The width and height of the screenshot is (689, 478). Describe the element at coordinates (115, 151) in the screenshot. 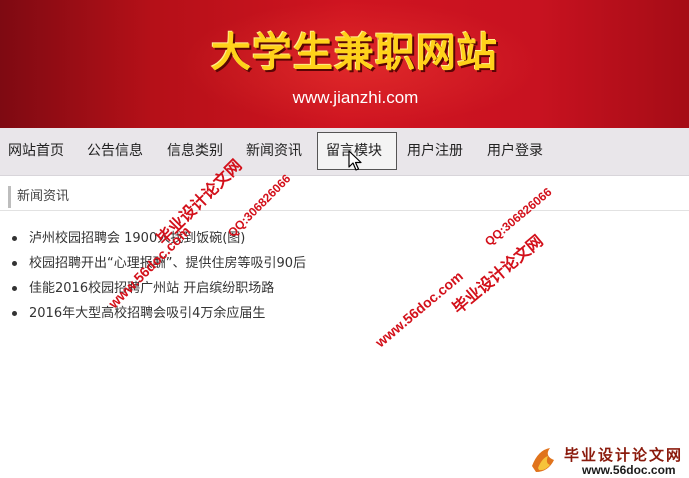

I see `nav-item-announcements: 公告信息` at that location.